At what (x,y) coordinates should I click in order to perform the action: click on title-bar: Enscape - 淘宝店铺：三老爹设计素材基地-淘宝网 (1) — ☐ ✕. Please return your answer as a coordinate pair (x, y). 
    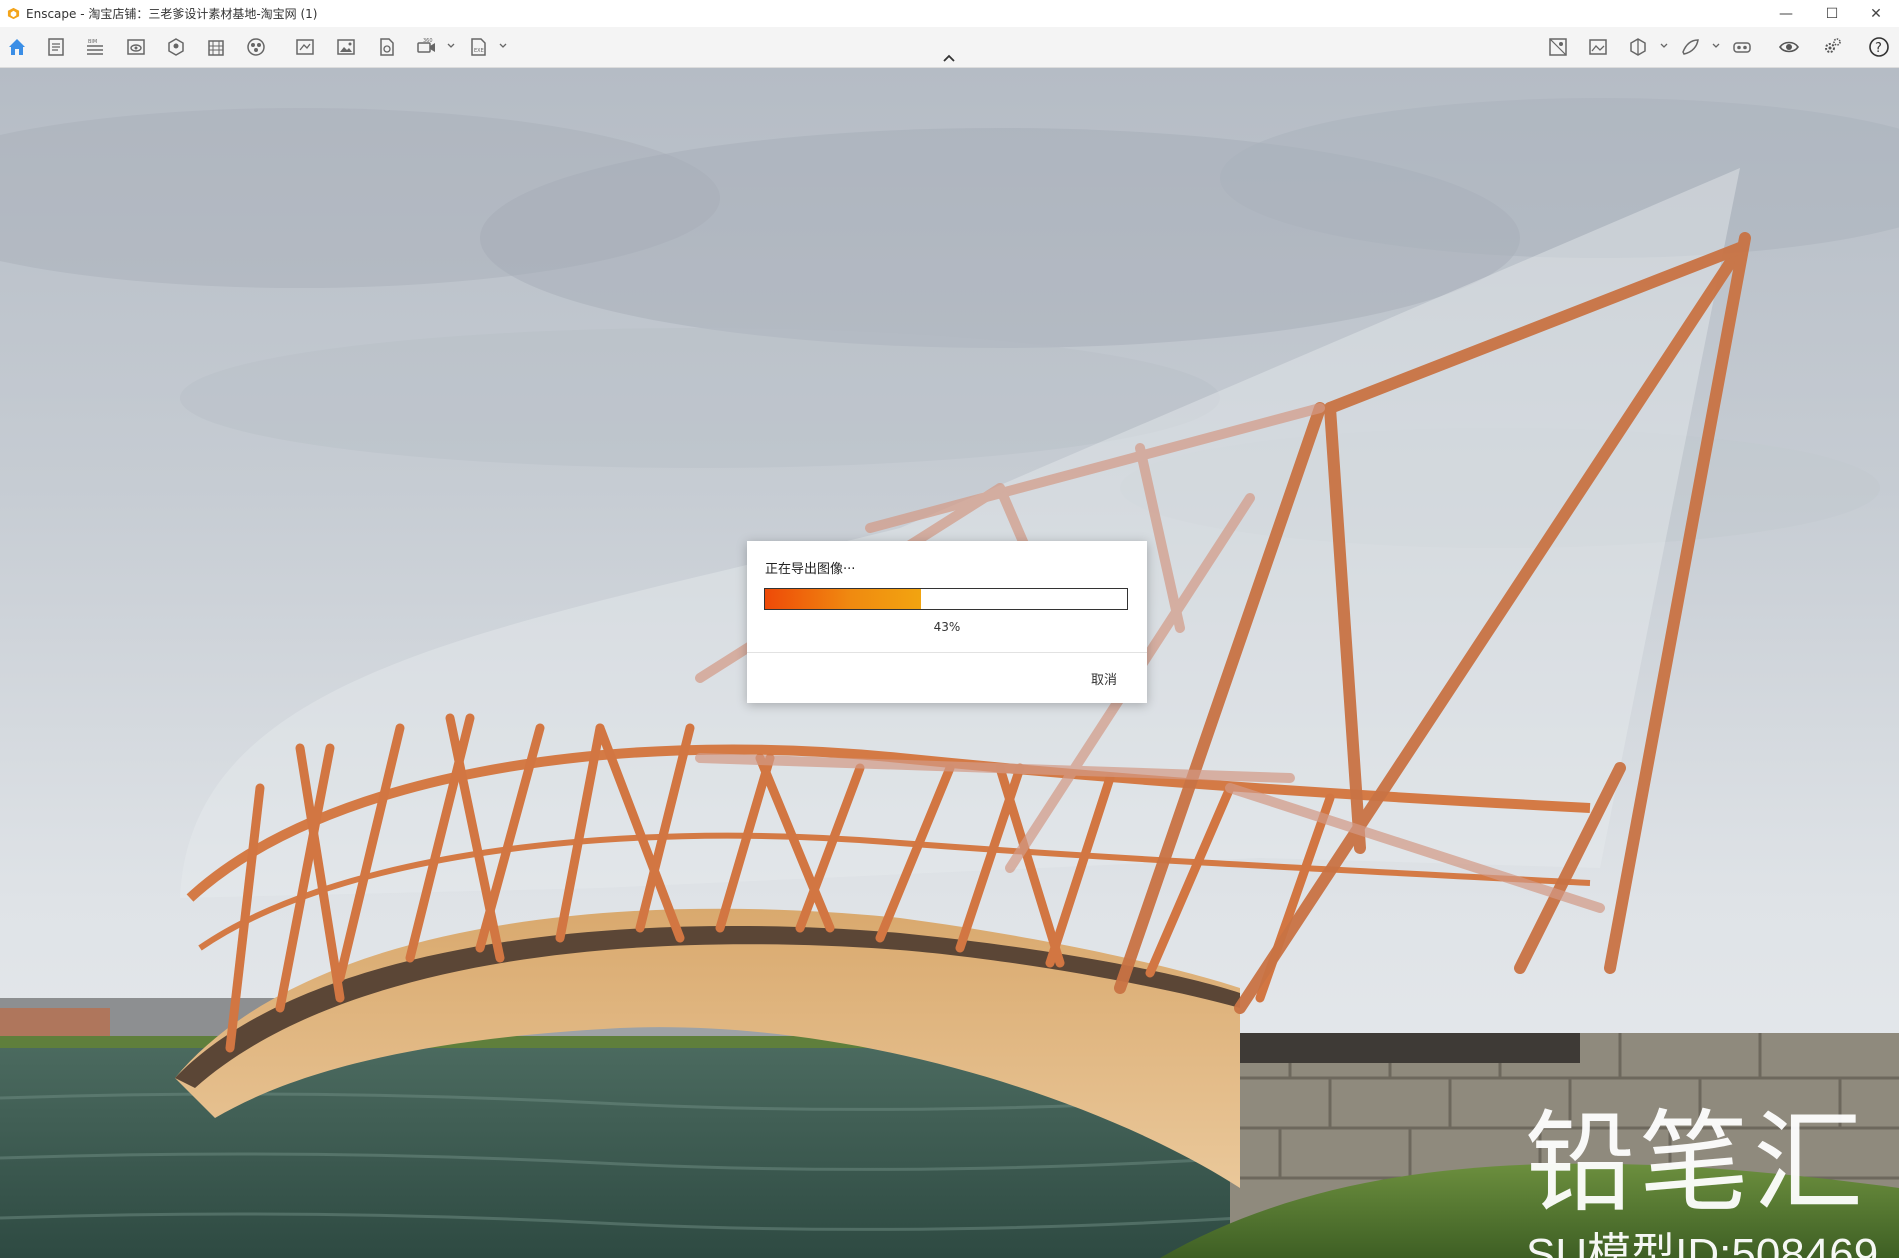
    Looking at the image, I should click on (949, 13).